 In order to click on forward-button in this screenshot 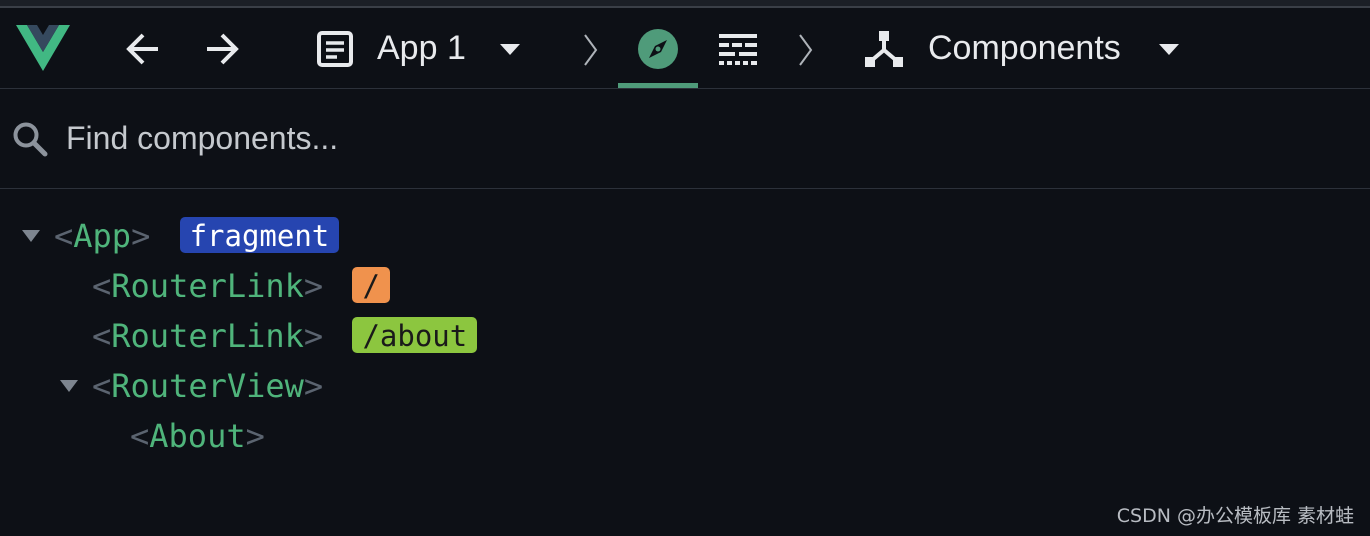, I will do `click(222, 49)`.